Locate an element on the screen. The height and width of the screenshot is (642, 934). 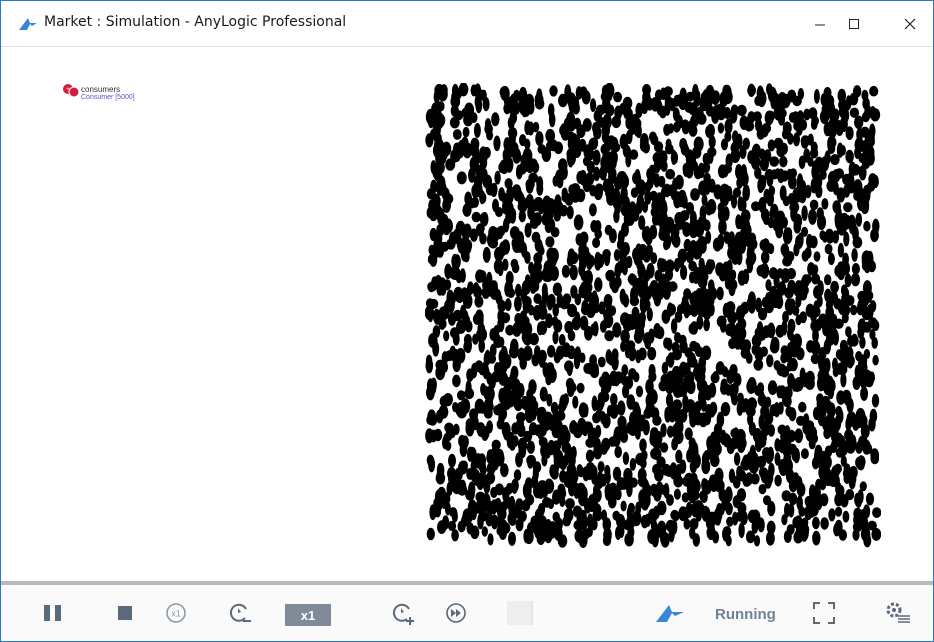
close-button is located at coordinates (910, 23).